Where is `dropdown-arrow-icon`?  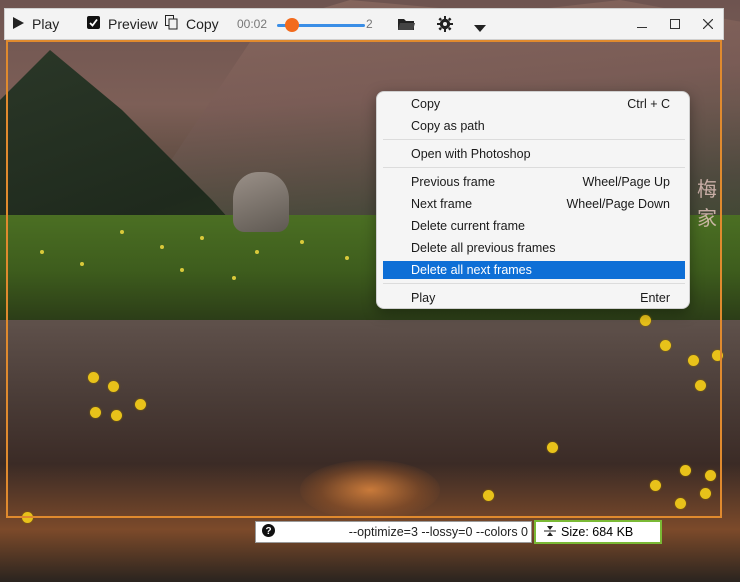 dropdown-arrow-icon is located at coordinates (480, 27).